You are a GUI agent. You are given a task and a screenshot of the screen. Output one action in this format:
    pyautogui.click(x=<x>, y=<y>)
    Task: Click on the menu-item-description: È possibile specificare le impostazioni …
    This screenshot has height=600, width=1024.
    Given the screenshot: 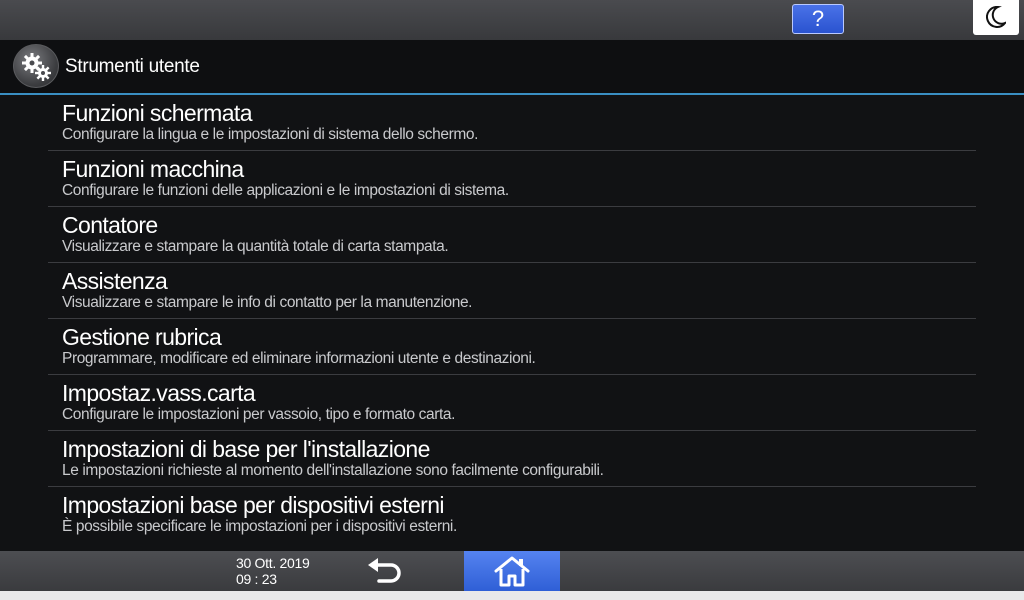 What is the action you would take?
    pyautogui.click(x=259, y=526)
    